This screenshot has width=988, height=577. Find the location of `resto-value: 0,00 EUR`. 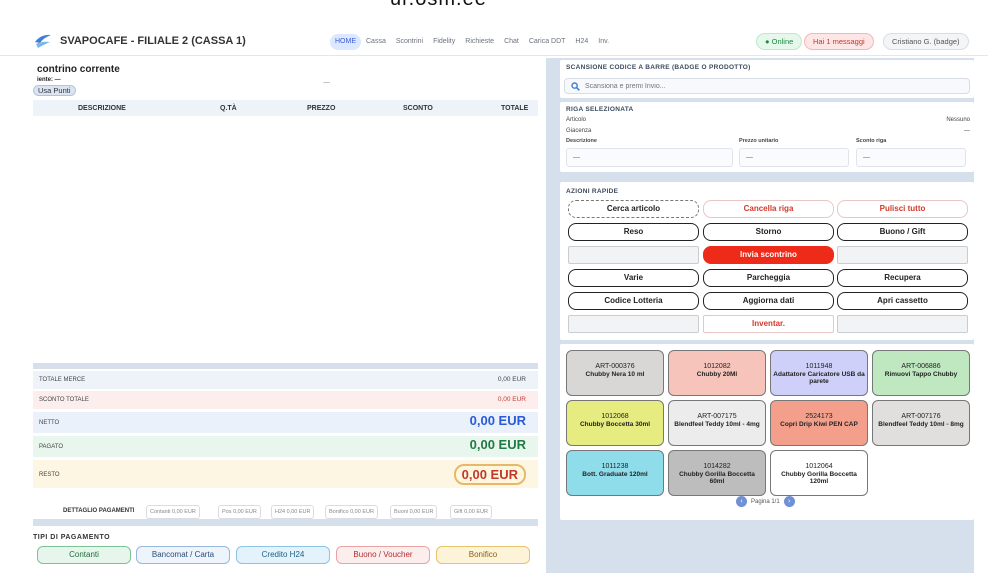

resto-value: 0,00 EUR is located at coordinates (489, 474).